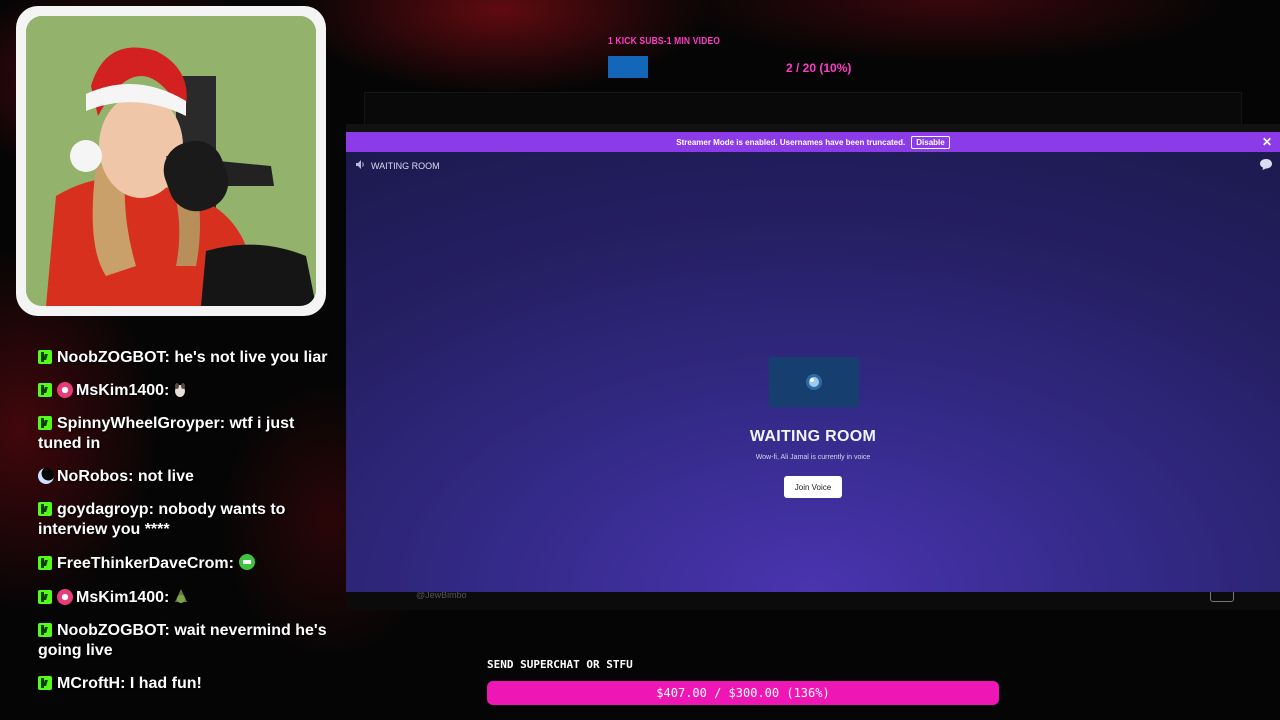 This screenshot has width=1280, height=720. What do you see at coordinates (560, 664) in the screenshot?
I see `superchat-label: SEND SUPERCHAT OR STFU` at bounding box center [560, 664].